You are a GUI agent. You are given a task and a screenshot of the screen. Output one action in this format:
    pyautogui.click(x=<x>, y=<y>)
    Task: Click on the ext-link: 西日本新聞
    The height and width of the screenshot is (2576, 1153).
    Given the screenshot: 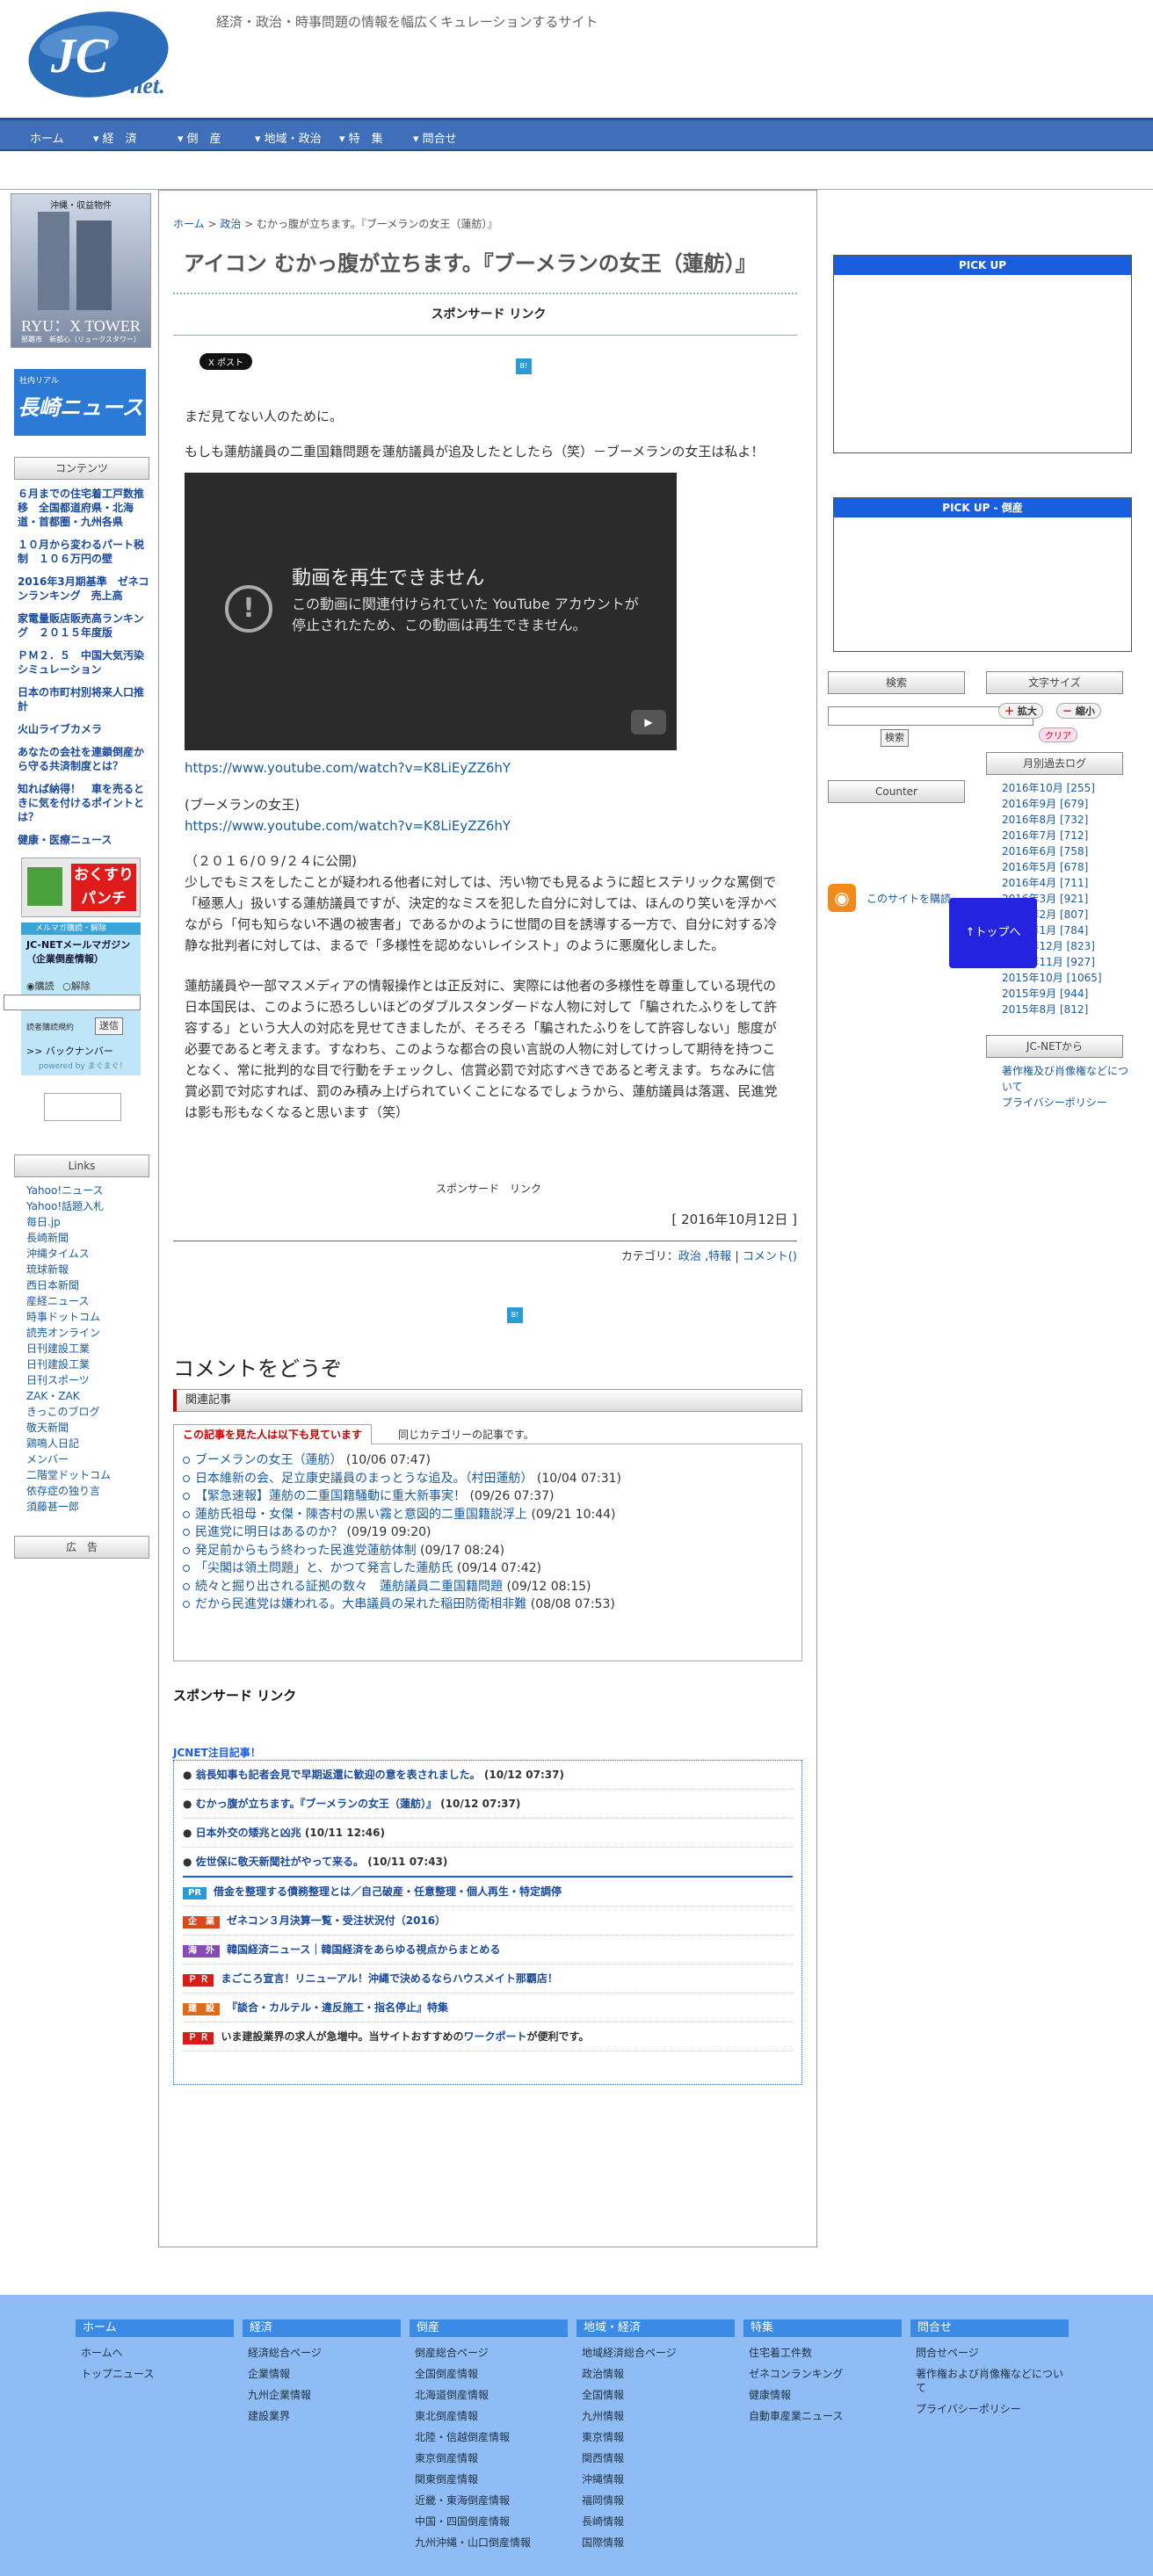 What is the action you would take?
    pyautogui.click(x=87, y=1285)
    